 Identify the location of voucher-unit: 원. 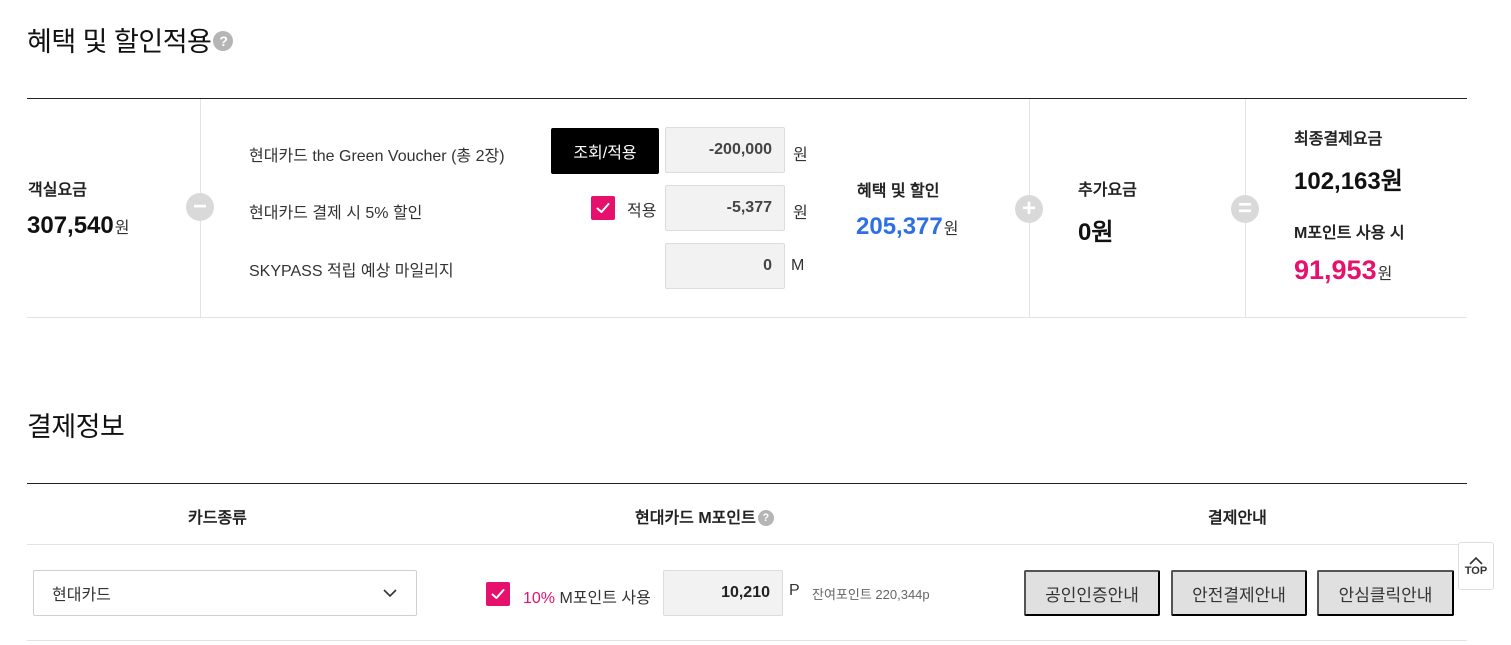
(800, 155).